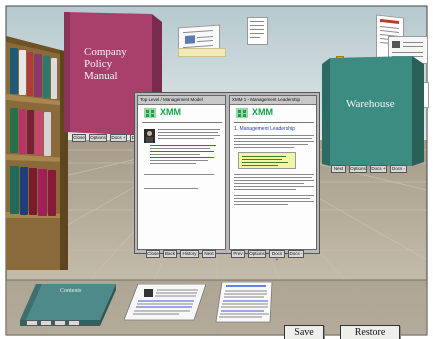  Describe the element at coordinates (244, 303) in the screenshot. I see `floor-document-right` at that location.